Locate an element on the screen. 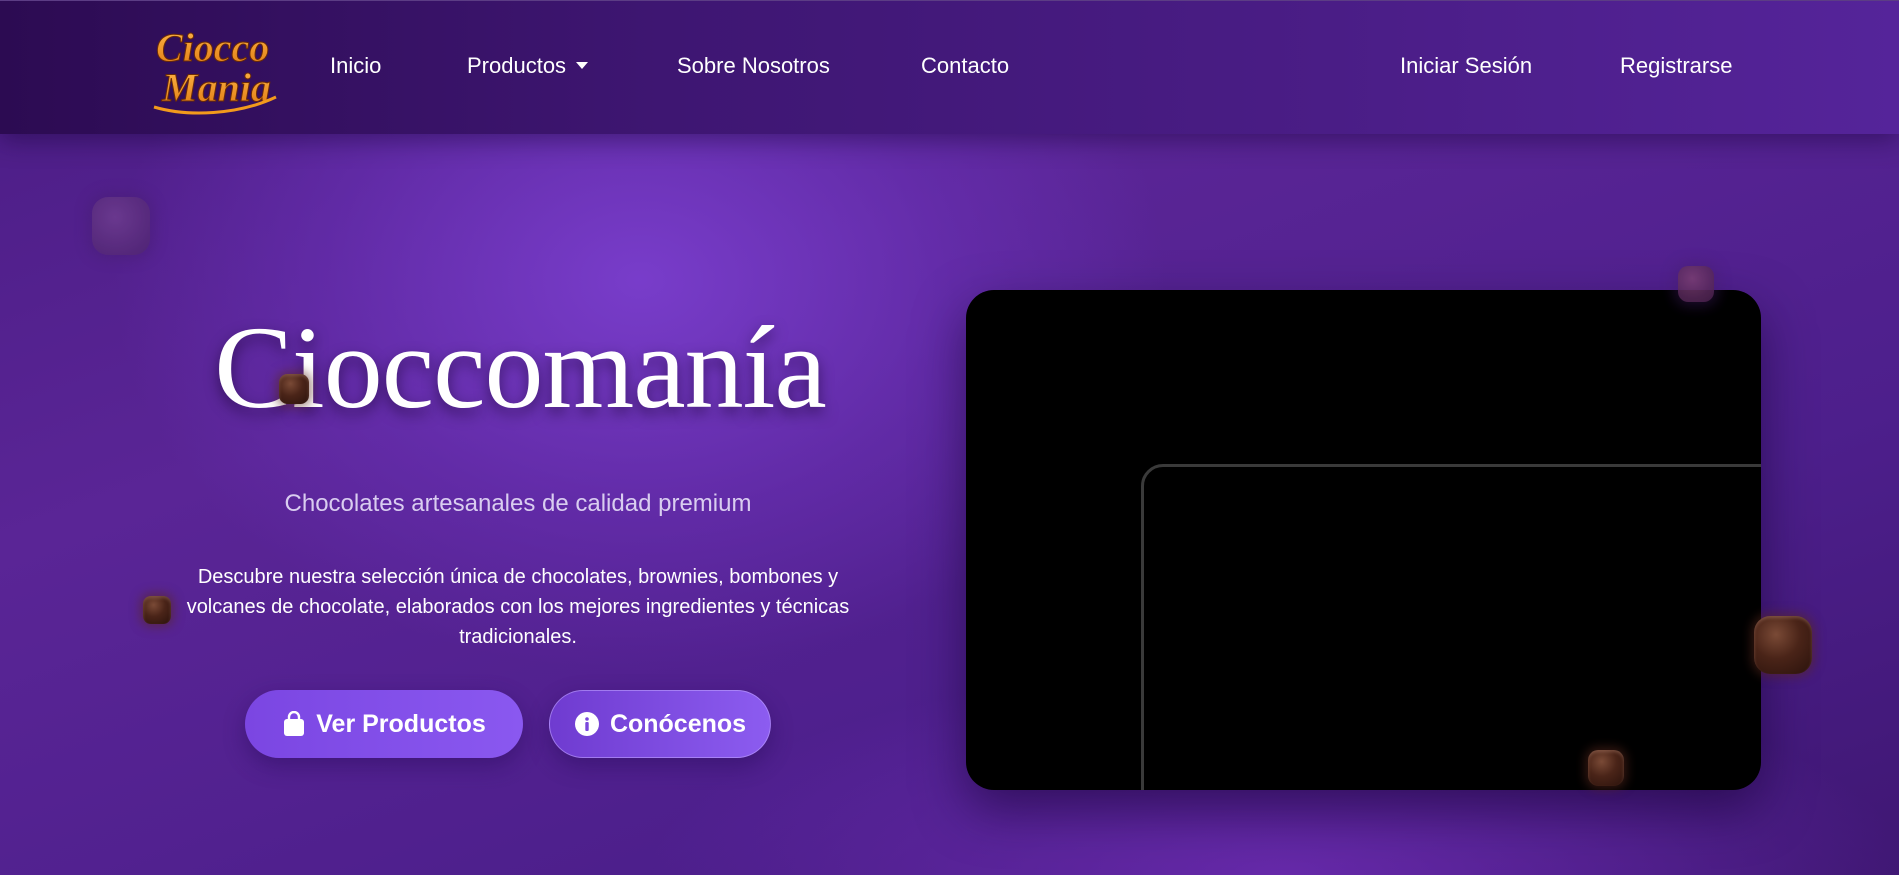 This screenshot has height=875, width=1899. conocenos-label: Conócenos is located at coordinates (678, 723).